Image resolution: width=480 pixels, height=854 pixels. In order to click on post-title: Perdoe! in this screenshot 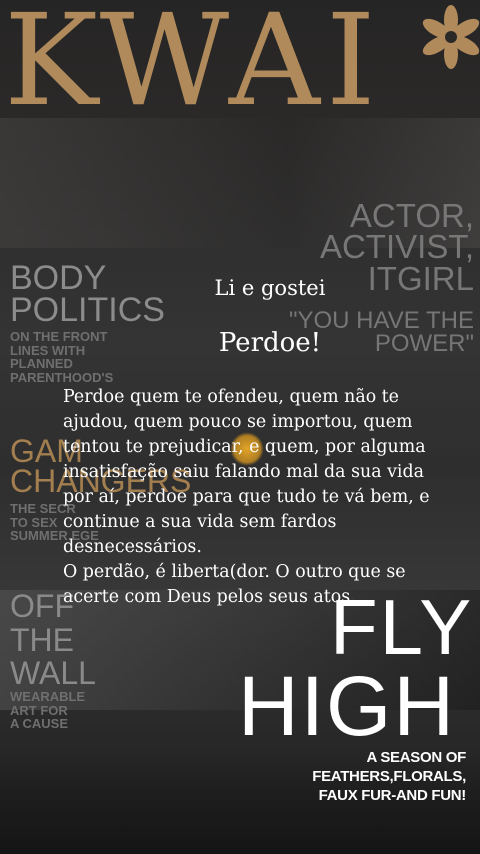, I will do `click(270, 343)`.